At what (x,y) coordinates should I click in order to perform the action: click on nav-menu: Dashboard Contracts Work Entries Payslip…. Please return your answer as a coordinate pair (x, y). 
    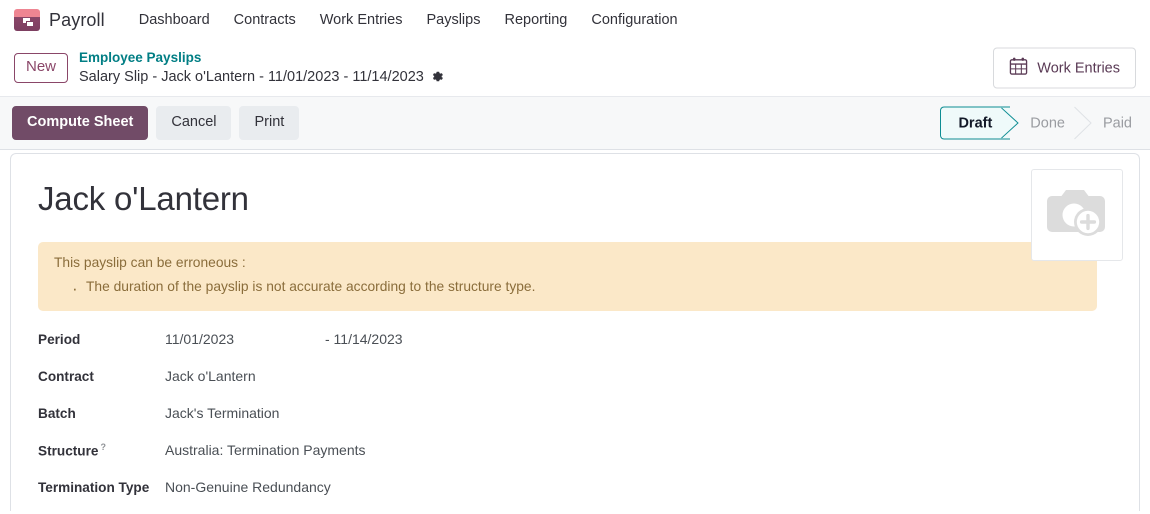
    Looking at the image, I should click on (408, 20).